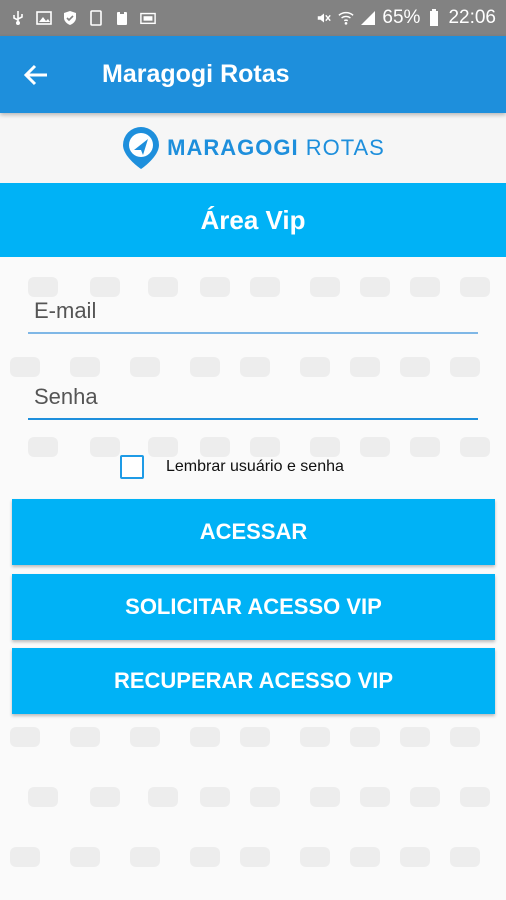  Describe the element at coordinates (324, 18) in the screenshot. I see `mute-icon` at that location.